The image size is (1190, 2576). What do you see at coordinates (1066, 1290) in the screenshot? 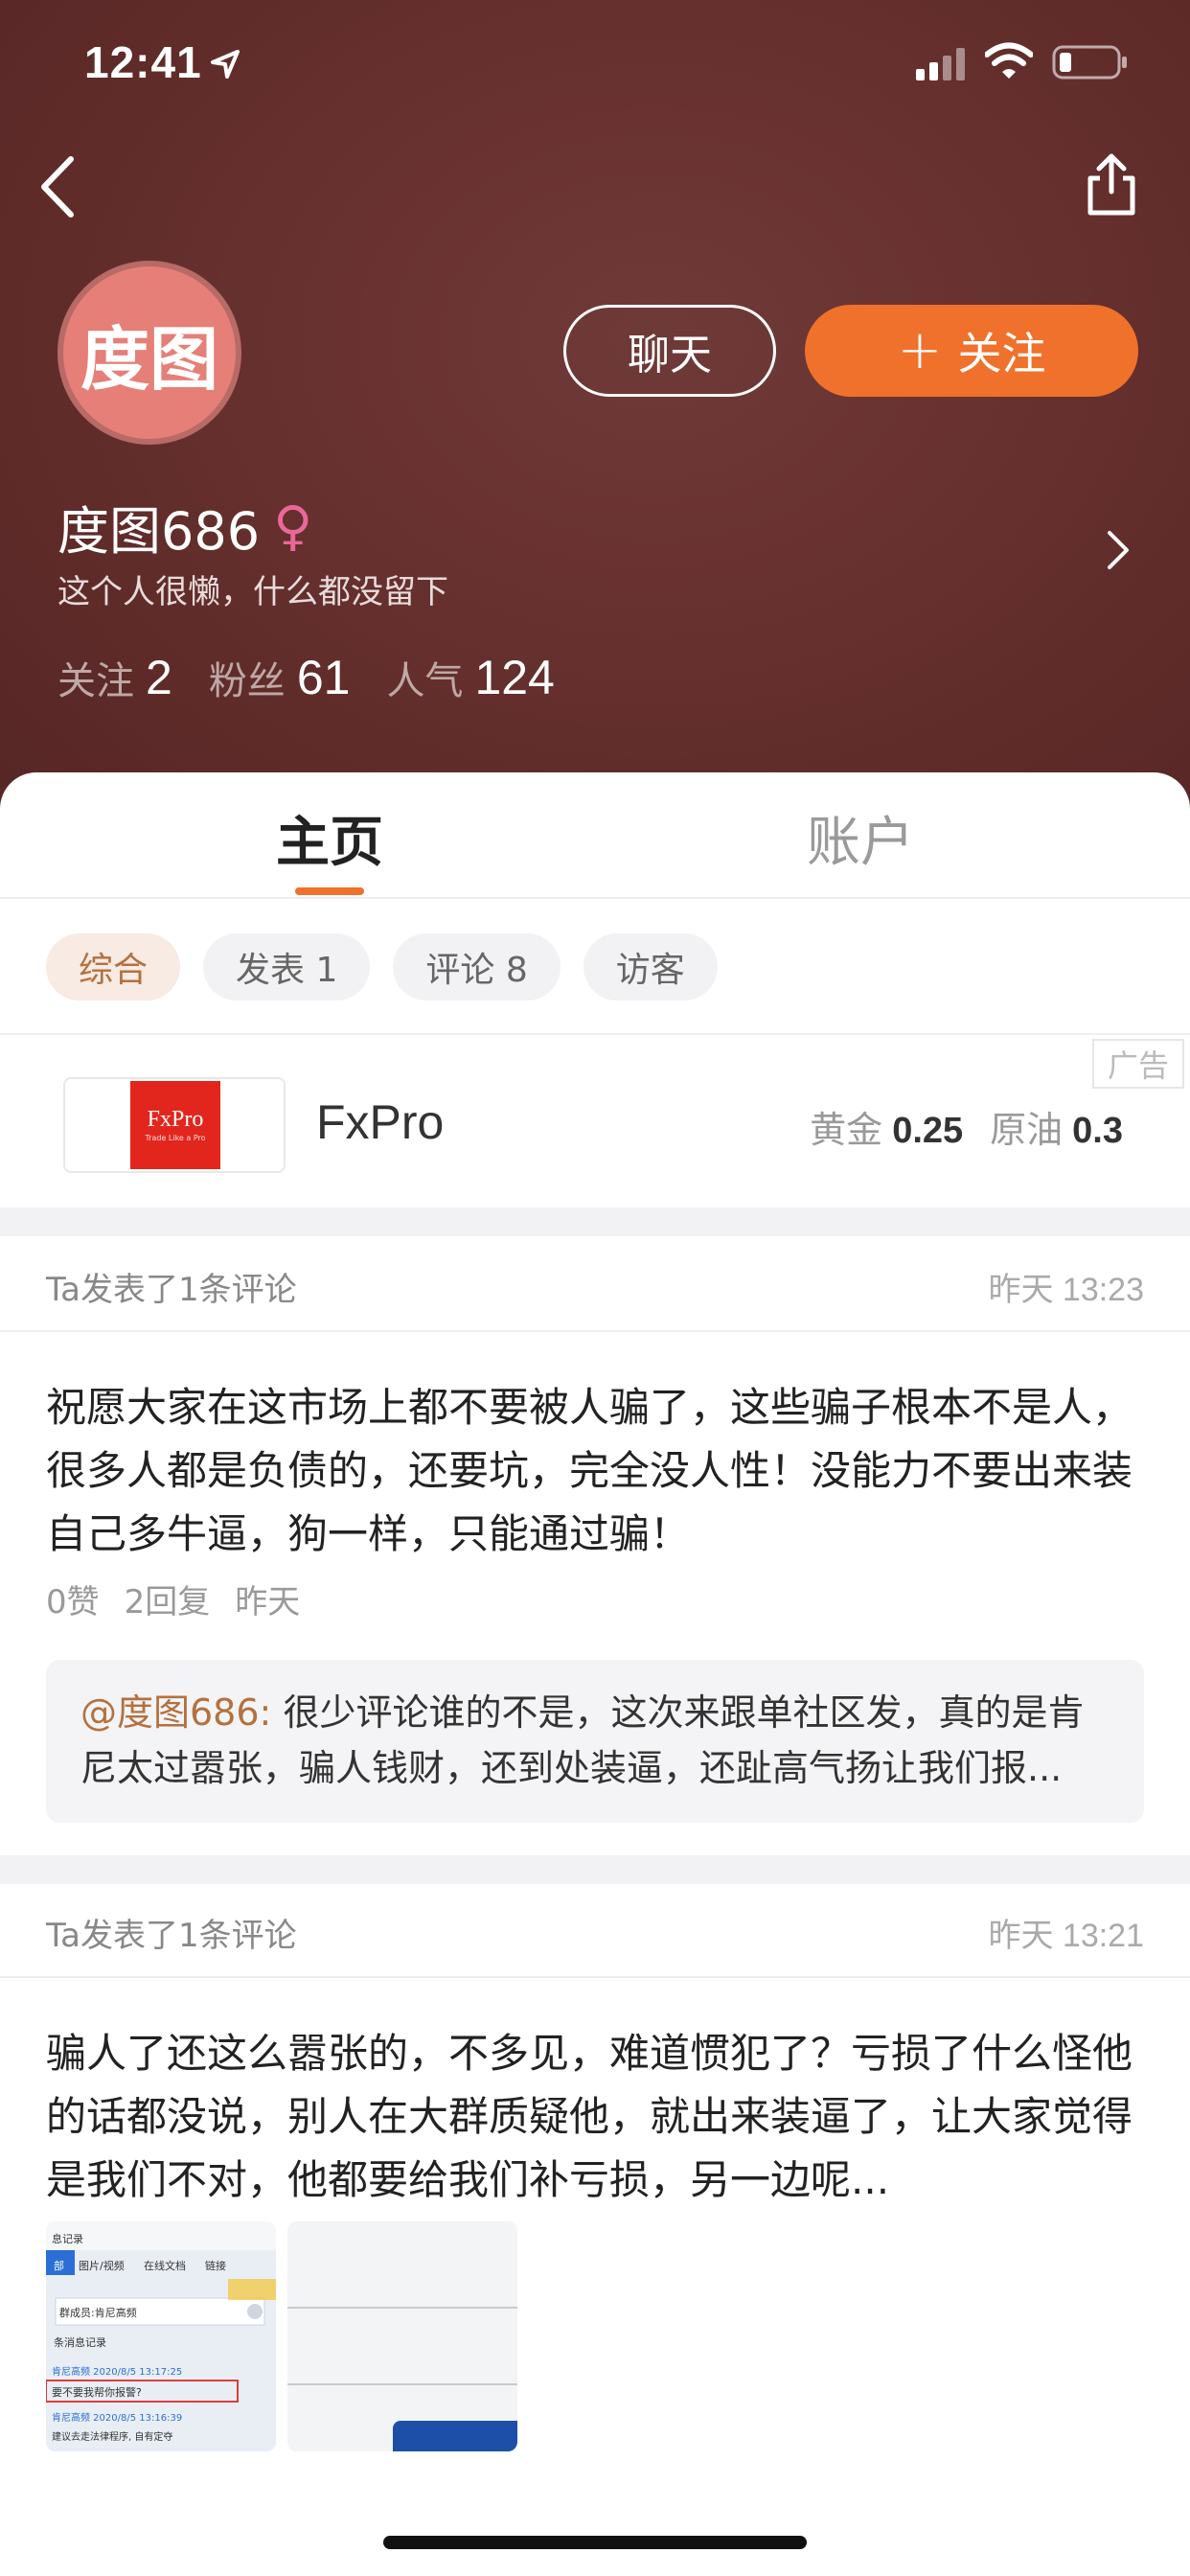
I see `post-time: 昨天 13:23` at bounding box center [1066, 1290].